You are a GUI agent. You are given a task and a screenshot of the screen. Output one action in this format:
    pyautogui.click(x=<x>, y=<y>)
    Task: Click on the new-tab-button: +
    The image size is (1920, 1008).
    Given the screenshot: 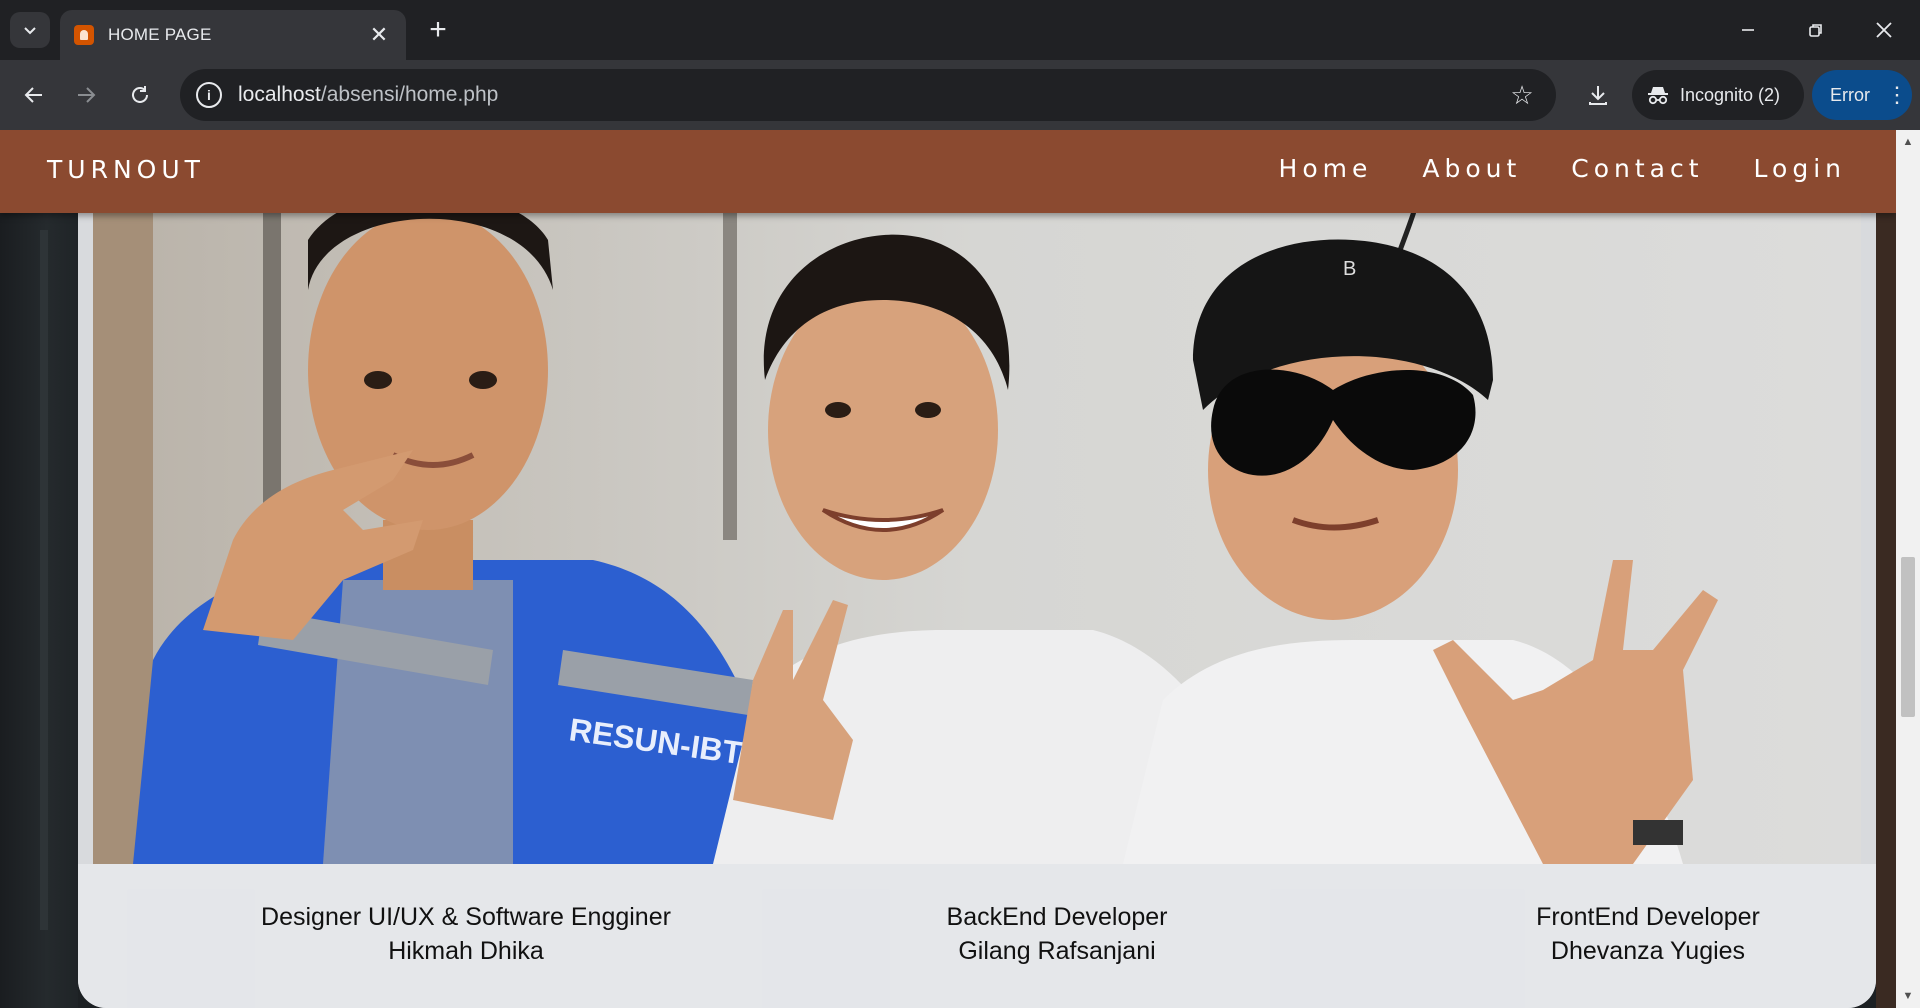 What is the action you would take?
    pyautogui.click(x=438, y=30)
    